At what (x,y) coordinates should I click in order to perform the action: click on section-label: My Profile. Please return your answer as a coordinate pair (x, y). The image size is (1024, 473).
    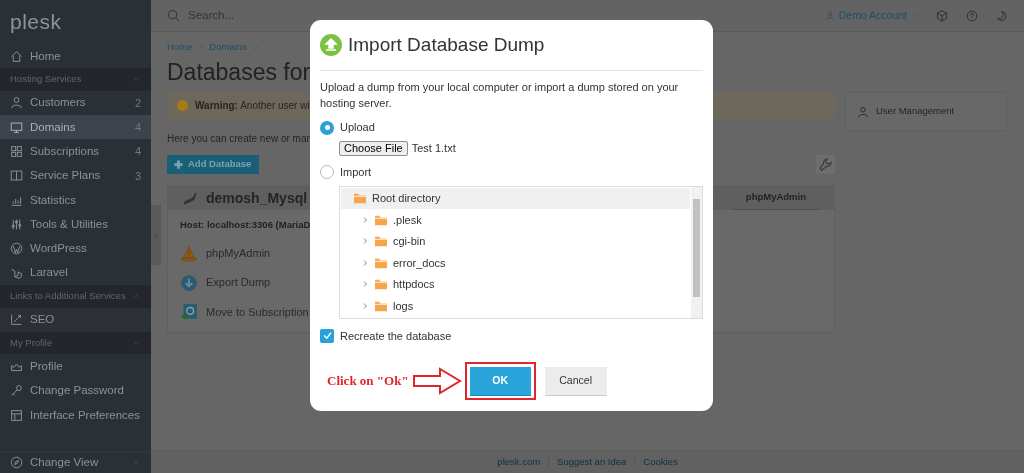
    Looking at the image, I should click on (31, 343).